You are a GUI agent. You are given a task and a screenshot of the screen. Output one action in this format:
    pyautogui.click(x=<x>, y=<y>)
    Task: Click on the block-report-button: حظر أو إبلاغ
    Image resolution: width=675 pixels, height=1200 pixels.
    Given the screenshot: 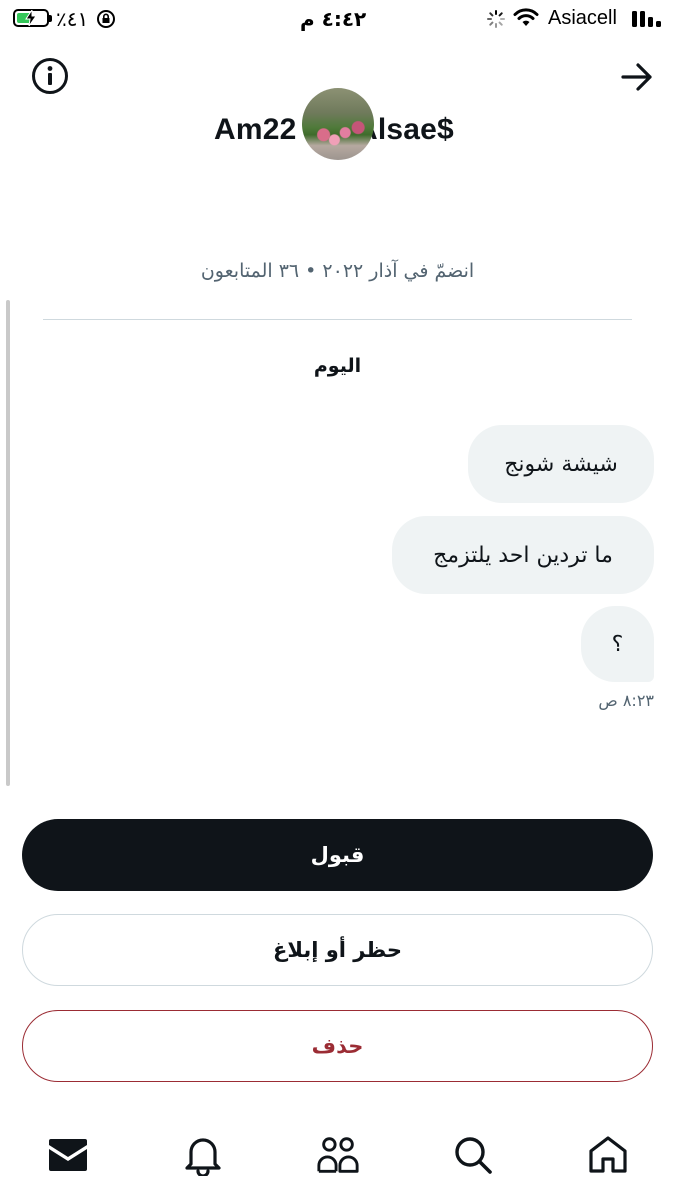 What is the action you would take?
    pyautogui.click(x=337, y=950)
    